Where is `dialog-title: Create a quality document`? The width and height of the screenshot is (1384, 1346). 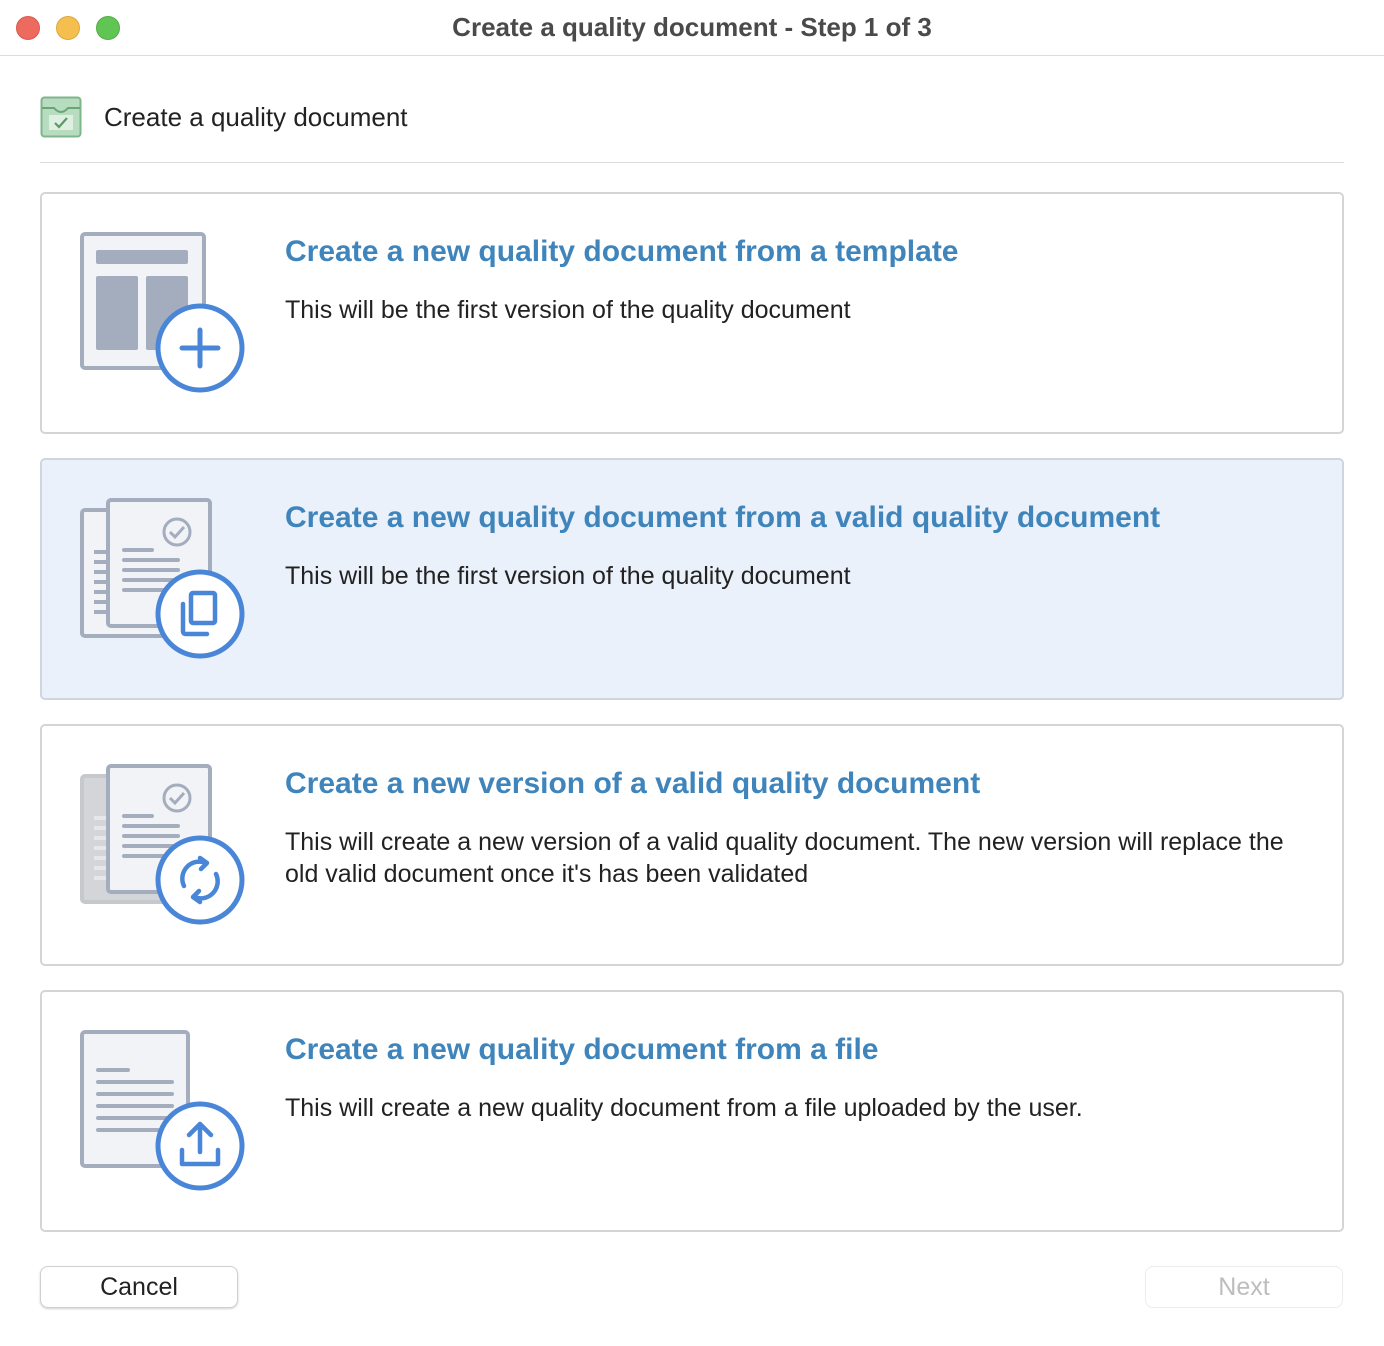
dialog-title: Create a quality document is located at coordinates (256, 117).